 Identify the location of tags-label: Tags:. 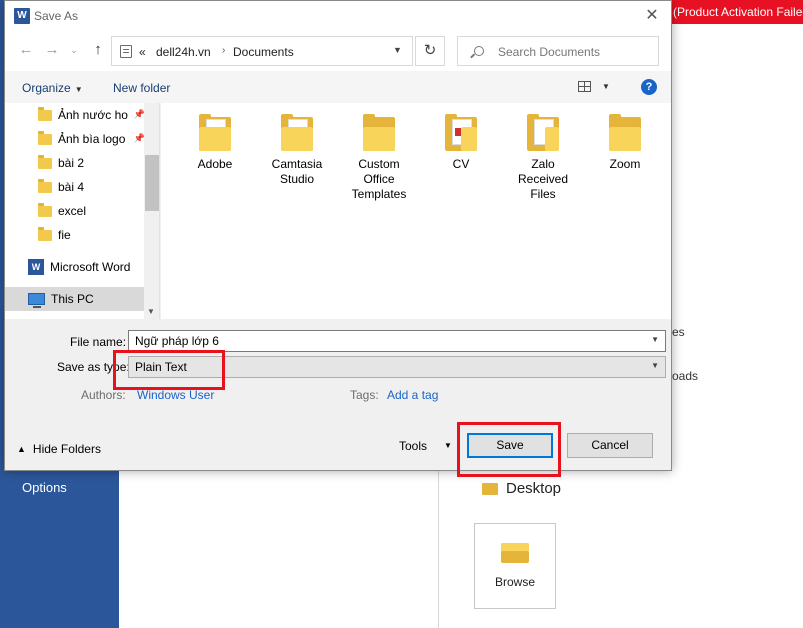
(364, 395).